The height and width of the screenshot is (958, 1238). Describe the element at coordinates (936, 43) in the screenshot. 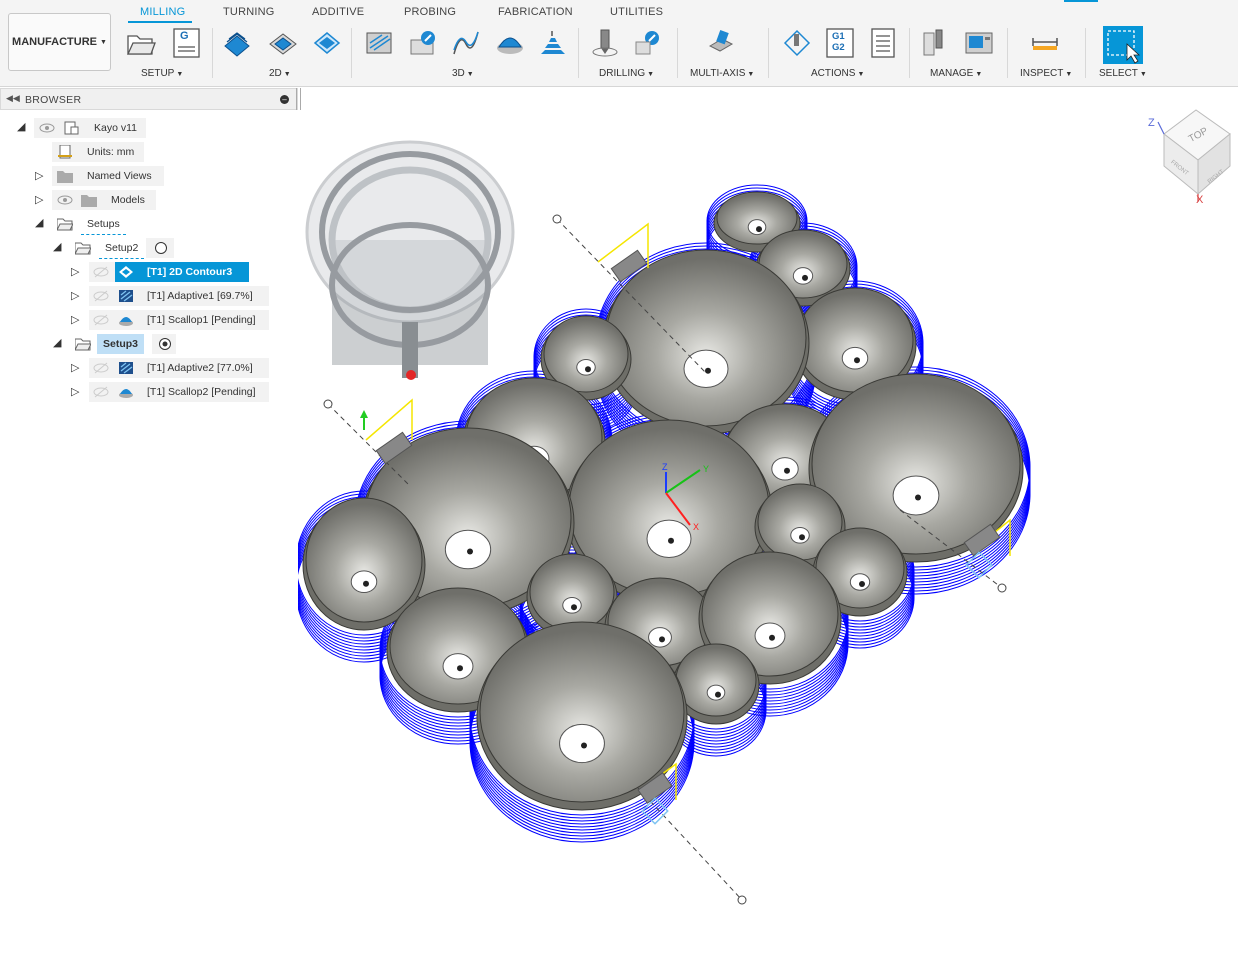

I see `tool-library-icon` at that location.